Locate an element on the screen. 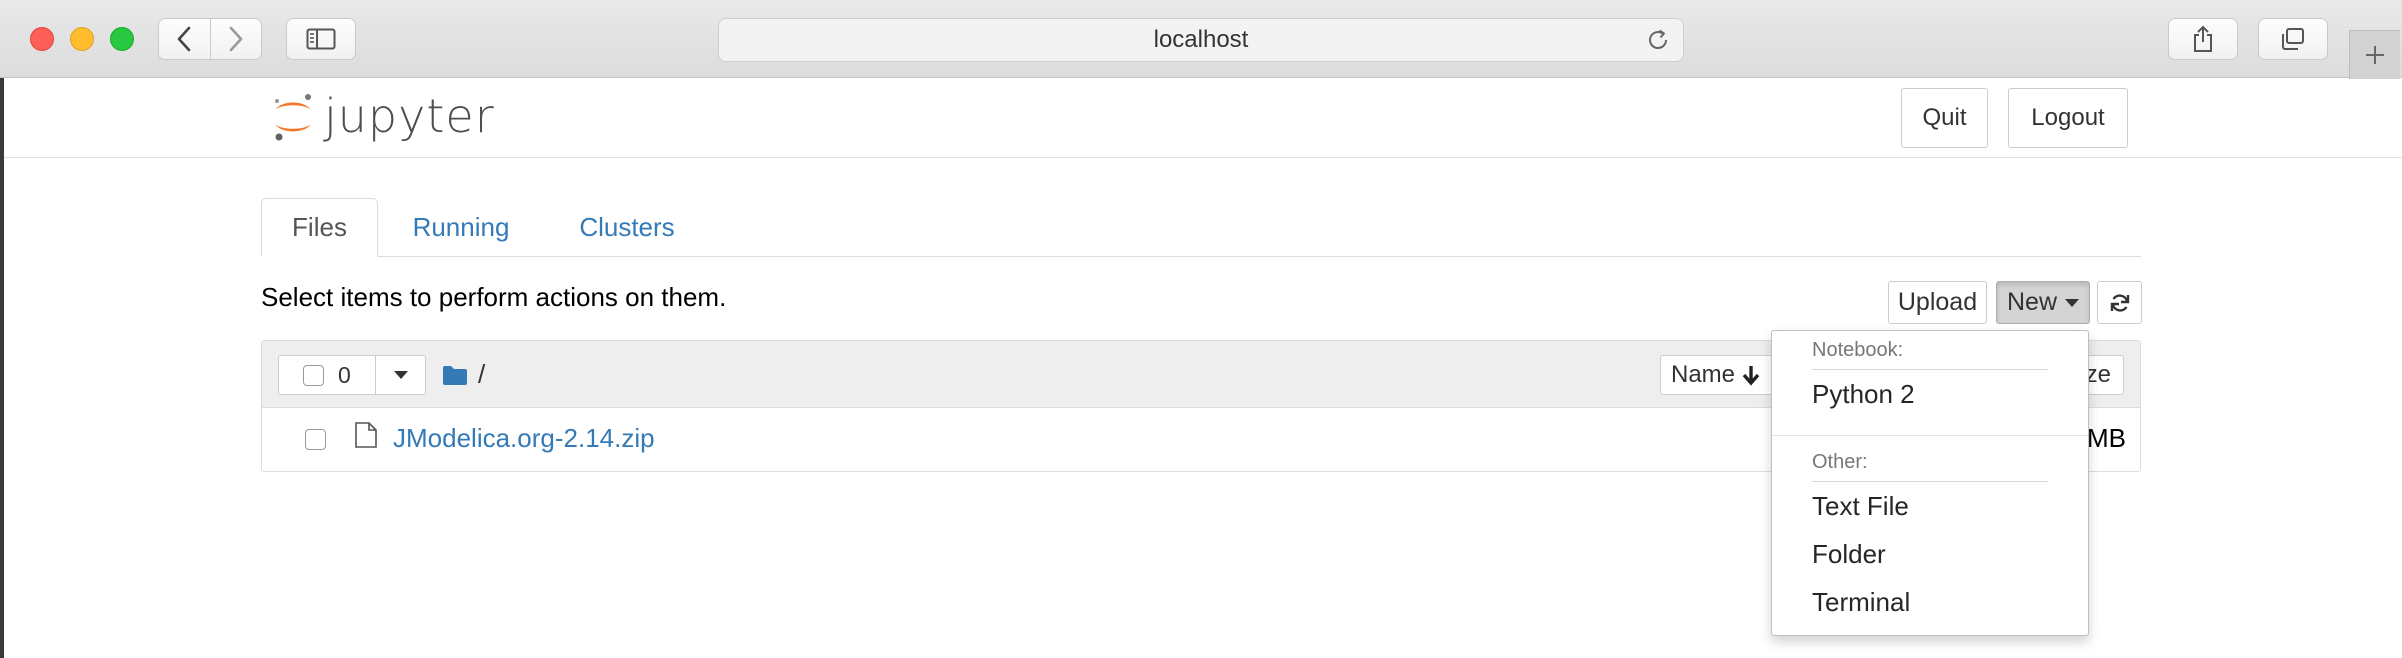  menu-item-folder: Folder is located at coordinates (1849, 554).